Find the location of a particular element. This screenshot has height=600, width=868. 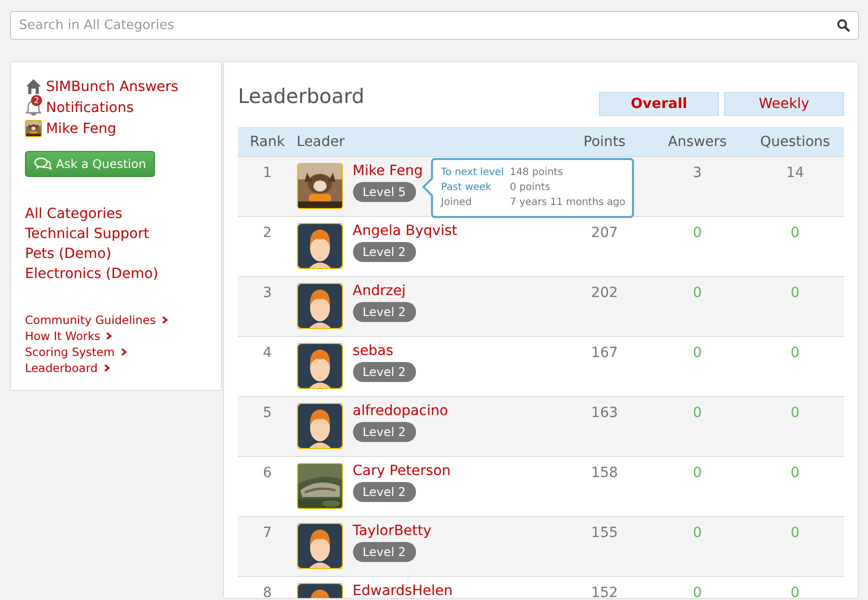

column-header: Questions is located at coordinates (795, 142).